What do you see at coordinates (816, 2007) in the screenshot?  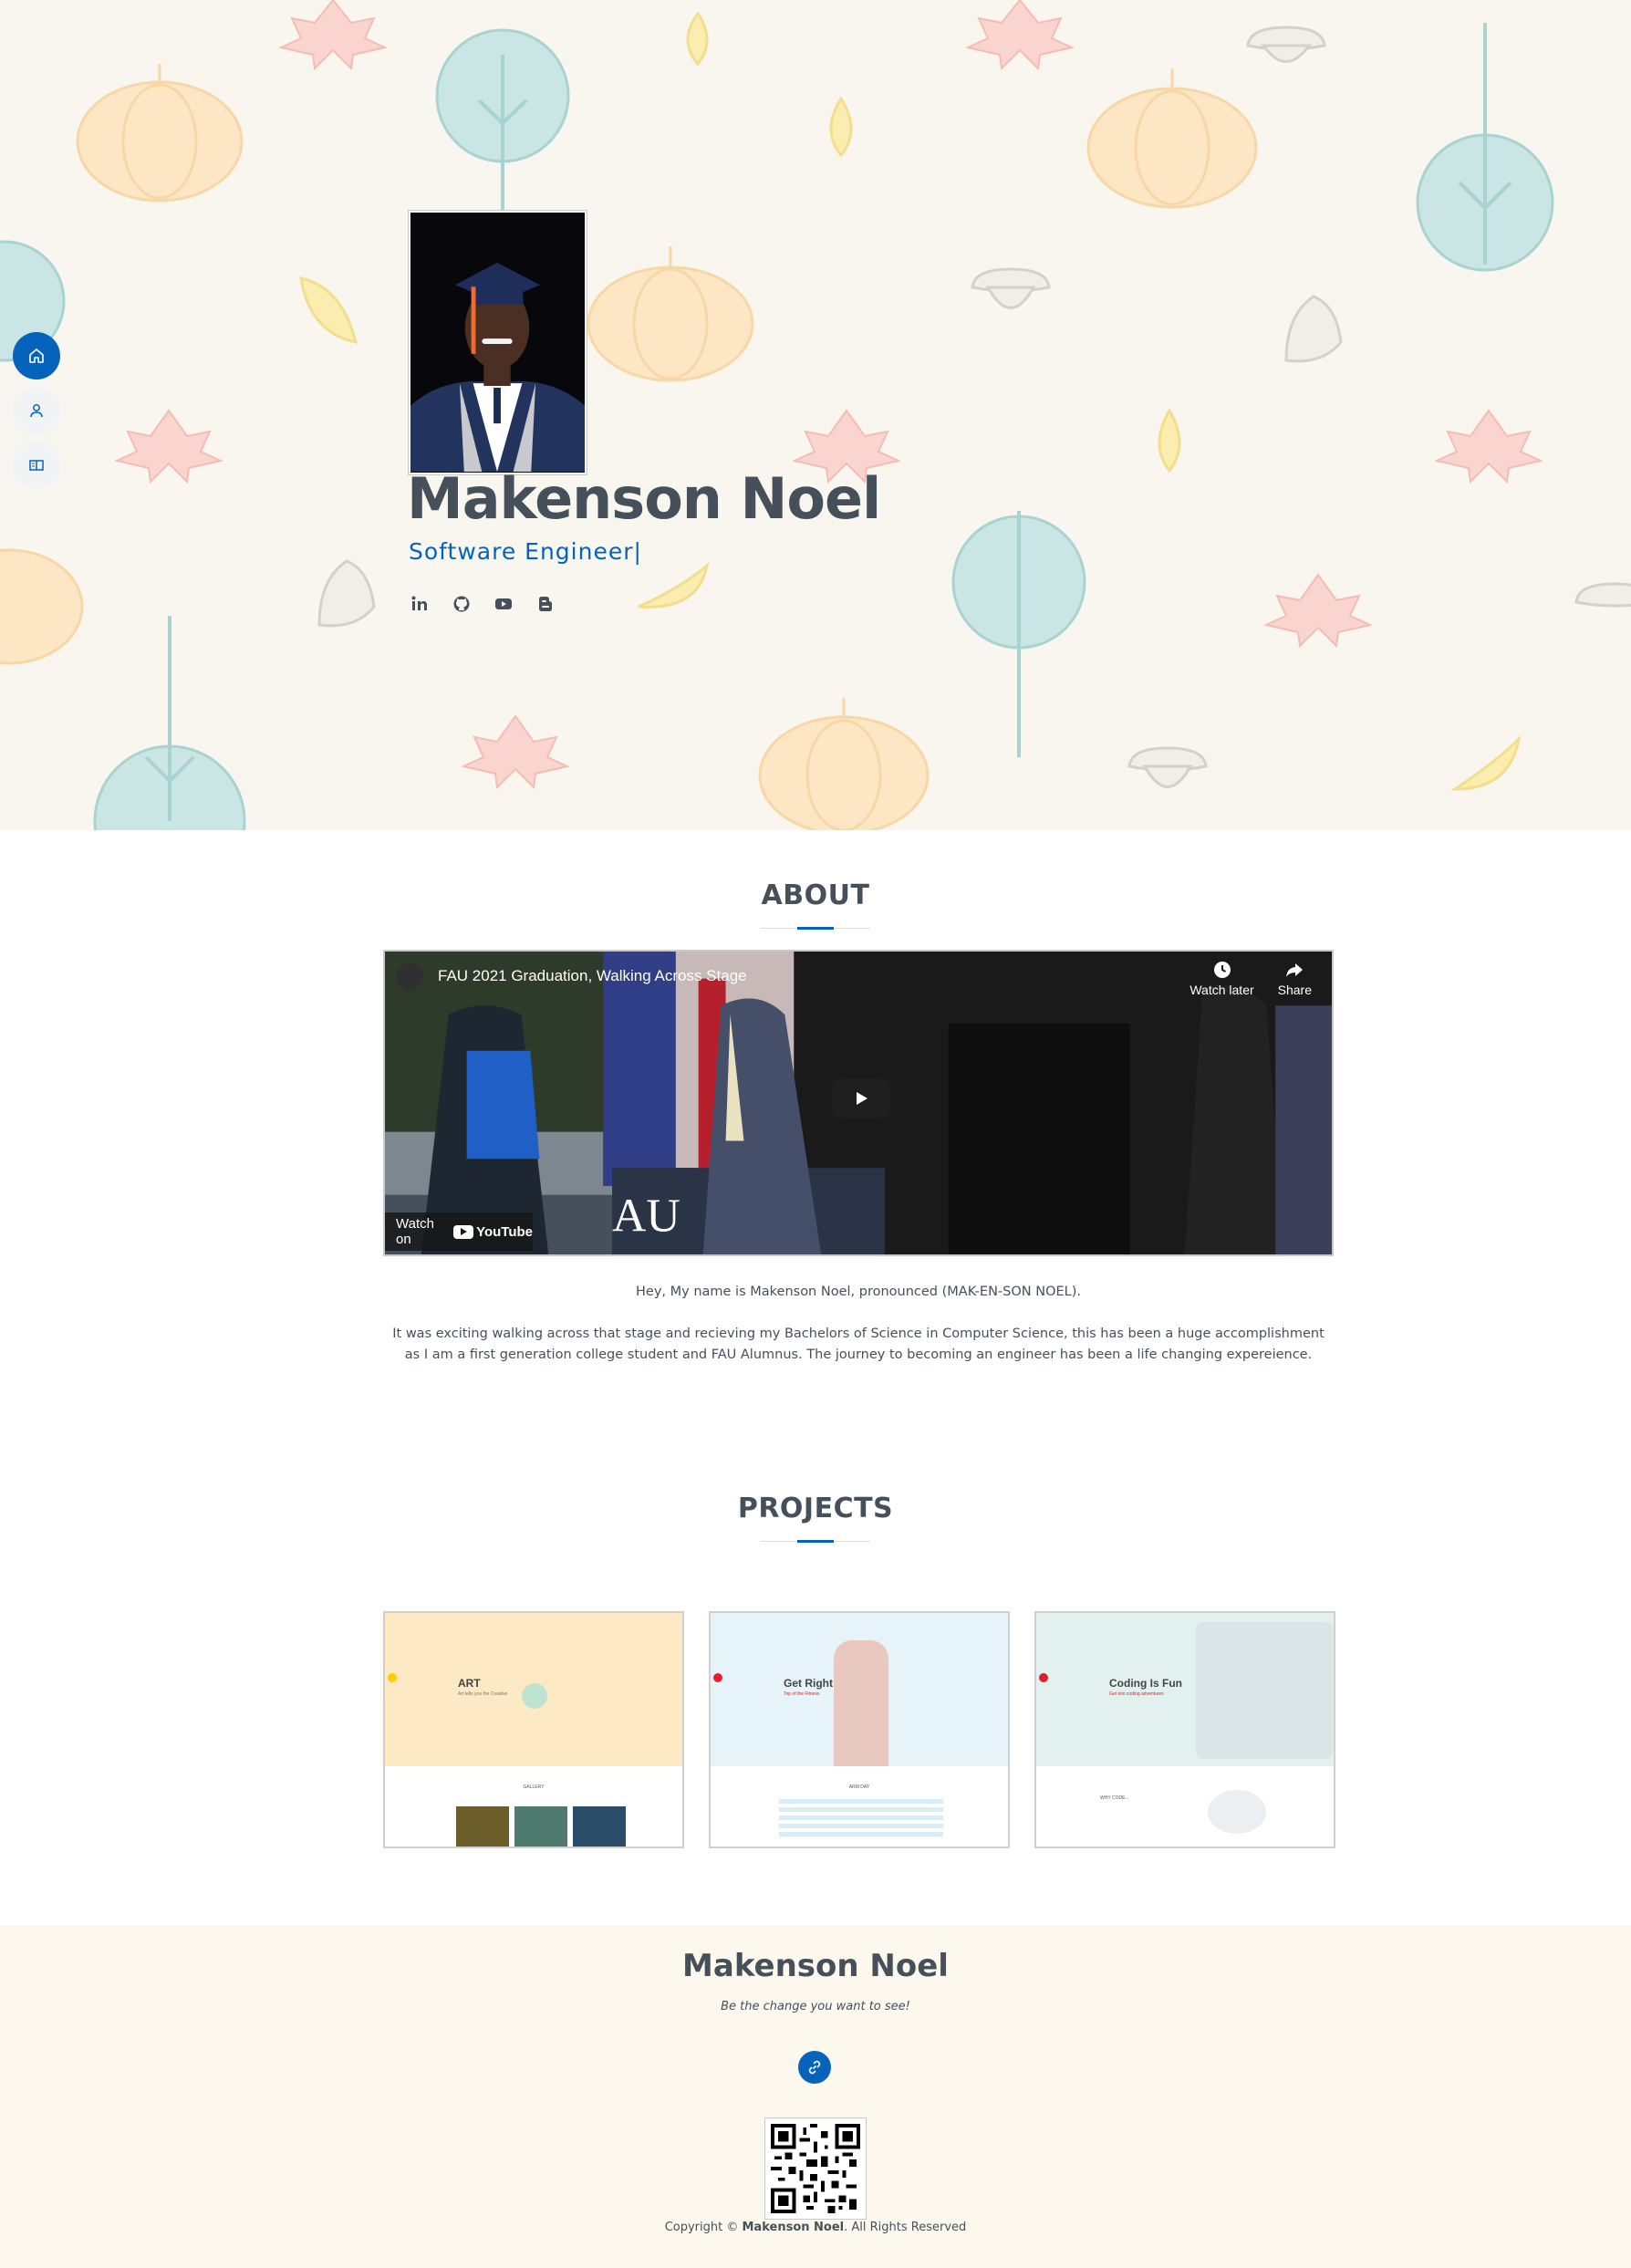 I see `footer-quote: Be the change you want to see!` at bounding box center [816, 2007].